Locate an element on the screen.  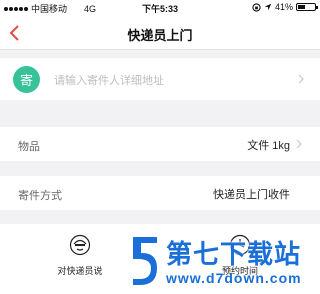
method-row: 寄件方式 快递员上门收件 is located at coordinates (160, 193).